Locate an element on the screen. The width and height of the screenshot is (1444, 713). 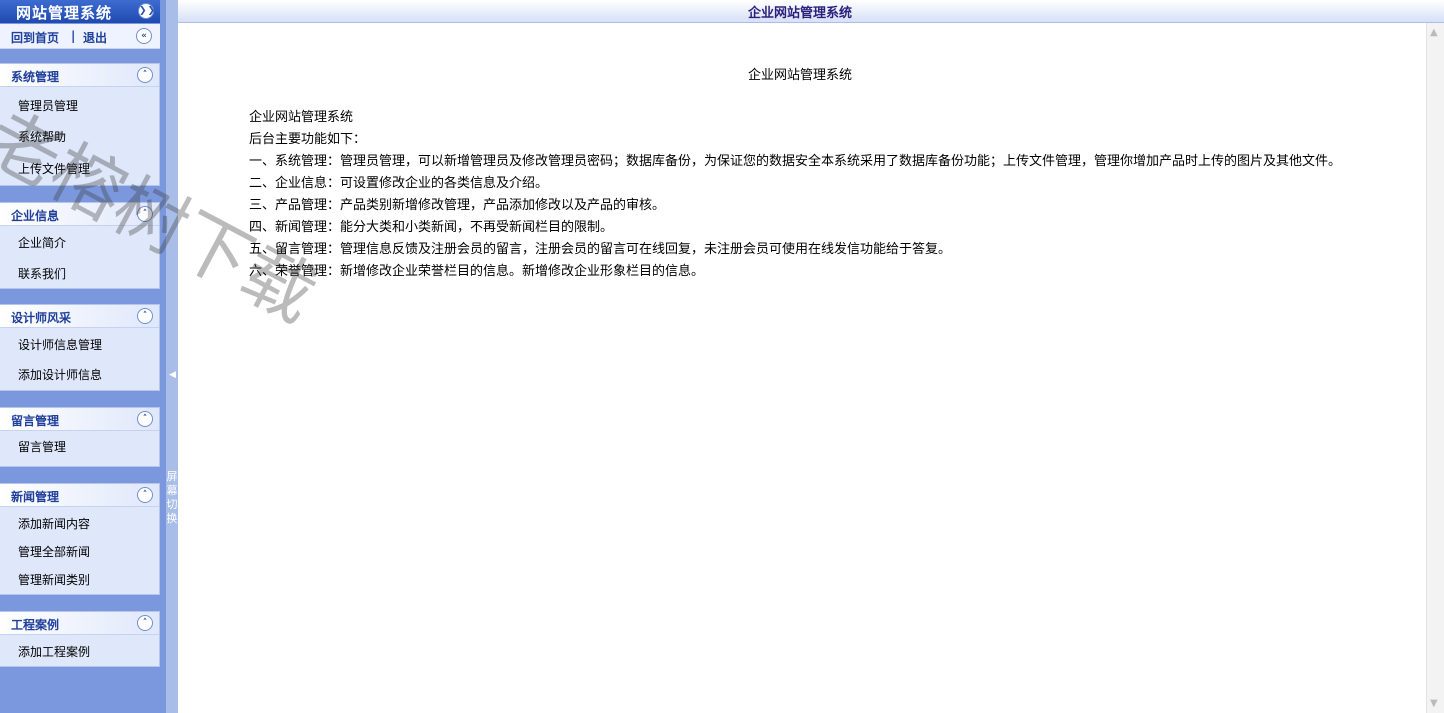
menu-group-header: 设计师风采 ˄ is located at coordinates (79, 316).